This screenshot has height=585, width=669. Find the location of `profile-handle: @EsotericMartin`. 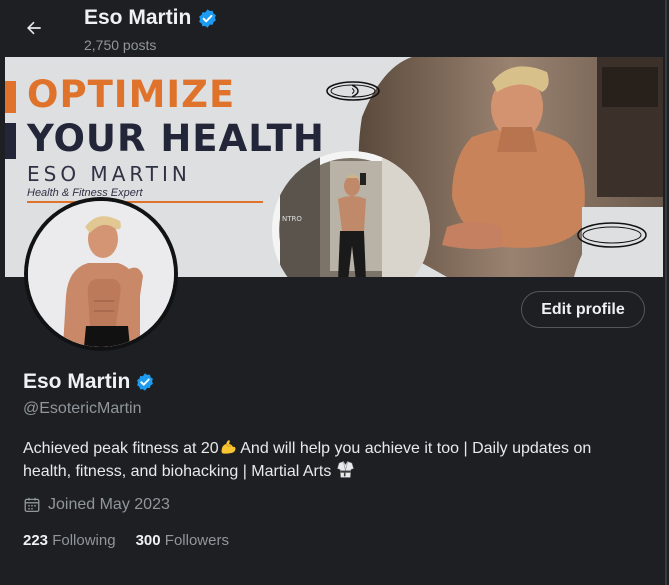

profile-handle: @EsotericMartin is located at coordinates (82, 408).